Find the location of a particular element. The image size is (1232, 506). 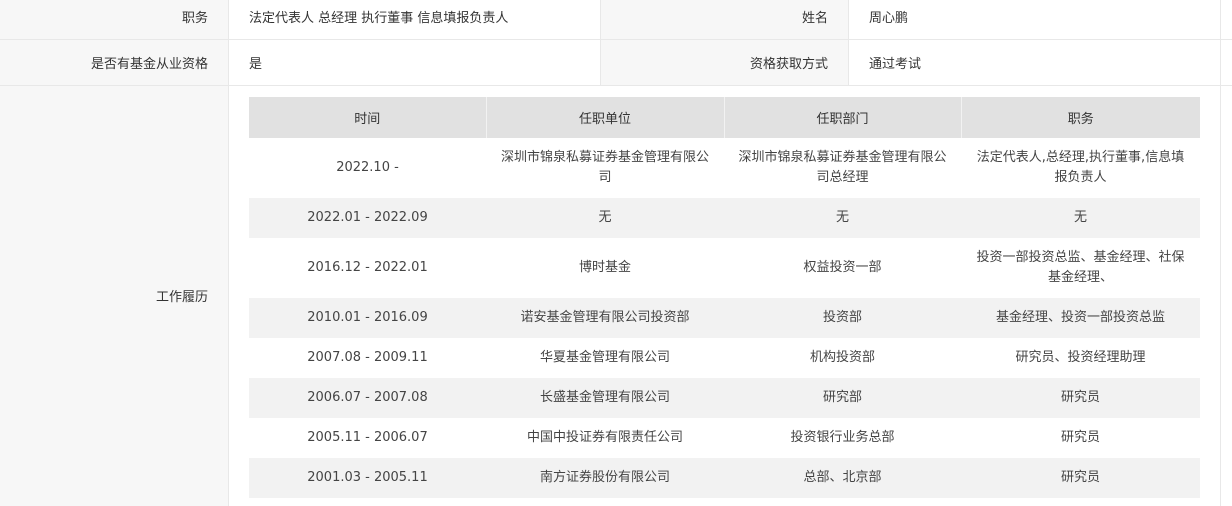

cell-company: 长盛基金管理有限公司 is located at coordinates (605, 398).